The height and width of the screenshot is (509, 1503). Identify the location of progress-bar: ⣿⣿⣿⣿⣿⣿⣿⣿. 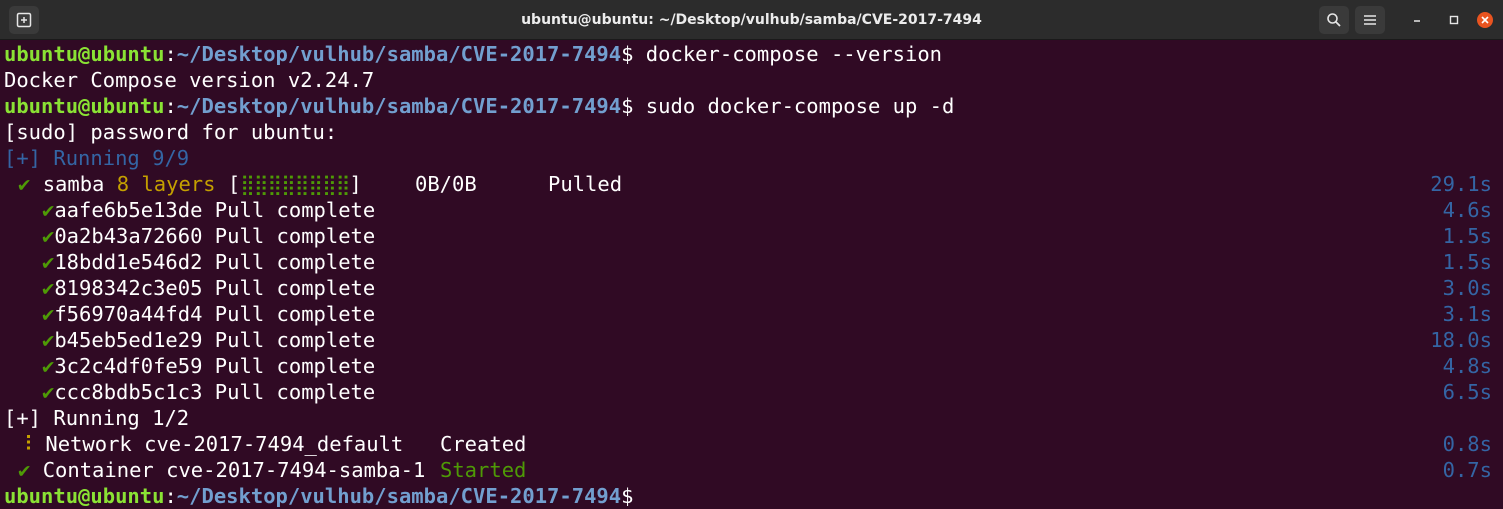
(295, 184).